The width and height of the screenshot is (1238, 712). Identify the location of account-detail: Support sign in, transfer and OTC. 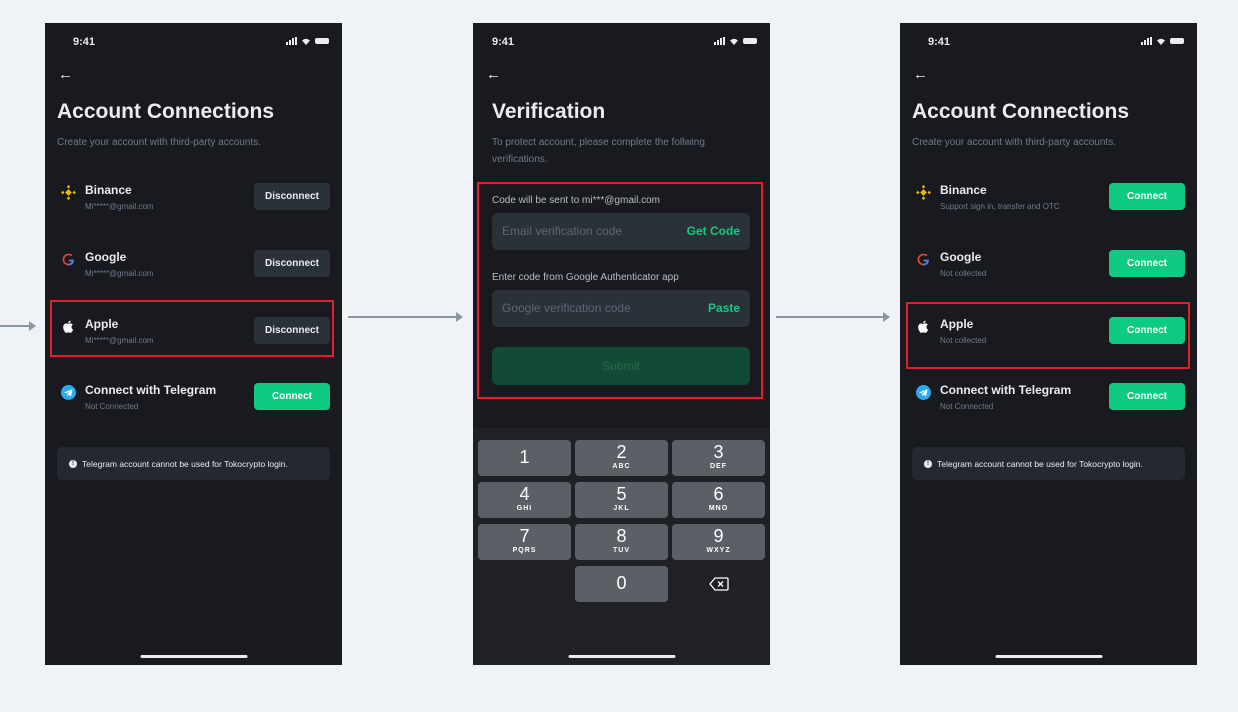
(1000, 206).